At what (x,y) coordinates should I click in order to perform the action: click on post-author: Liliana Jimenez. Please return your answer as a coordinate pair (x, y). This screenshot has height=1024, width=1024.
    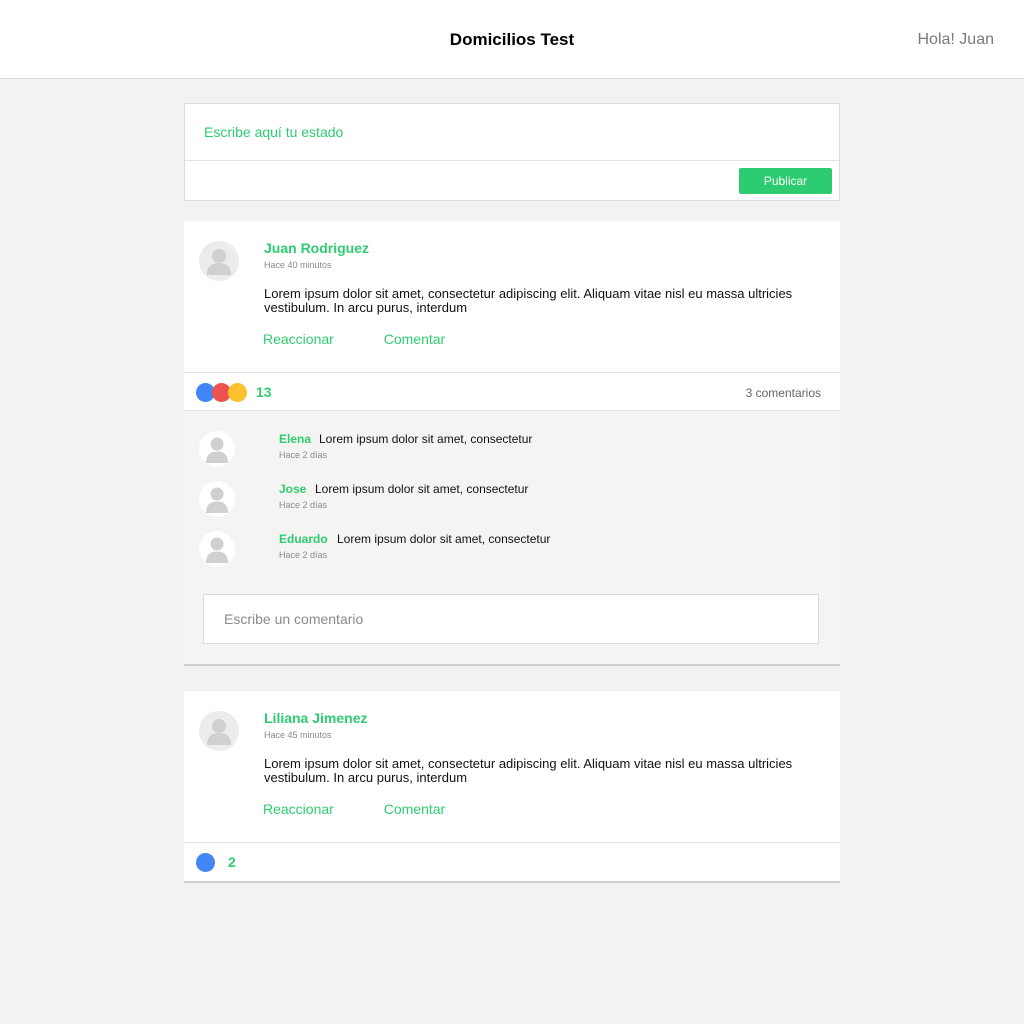
    Looking at the image, I should click on (315, 718).